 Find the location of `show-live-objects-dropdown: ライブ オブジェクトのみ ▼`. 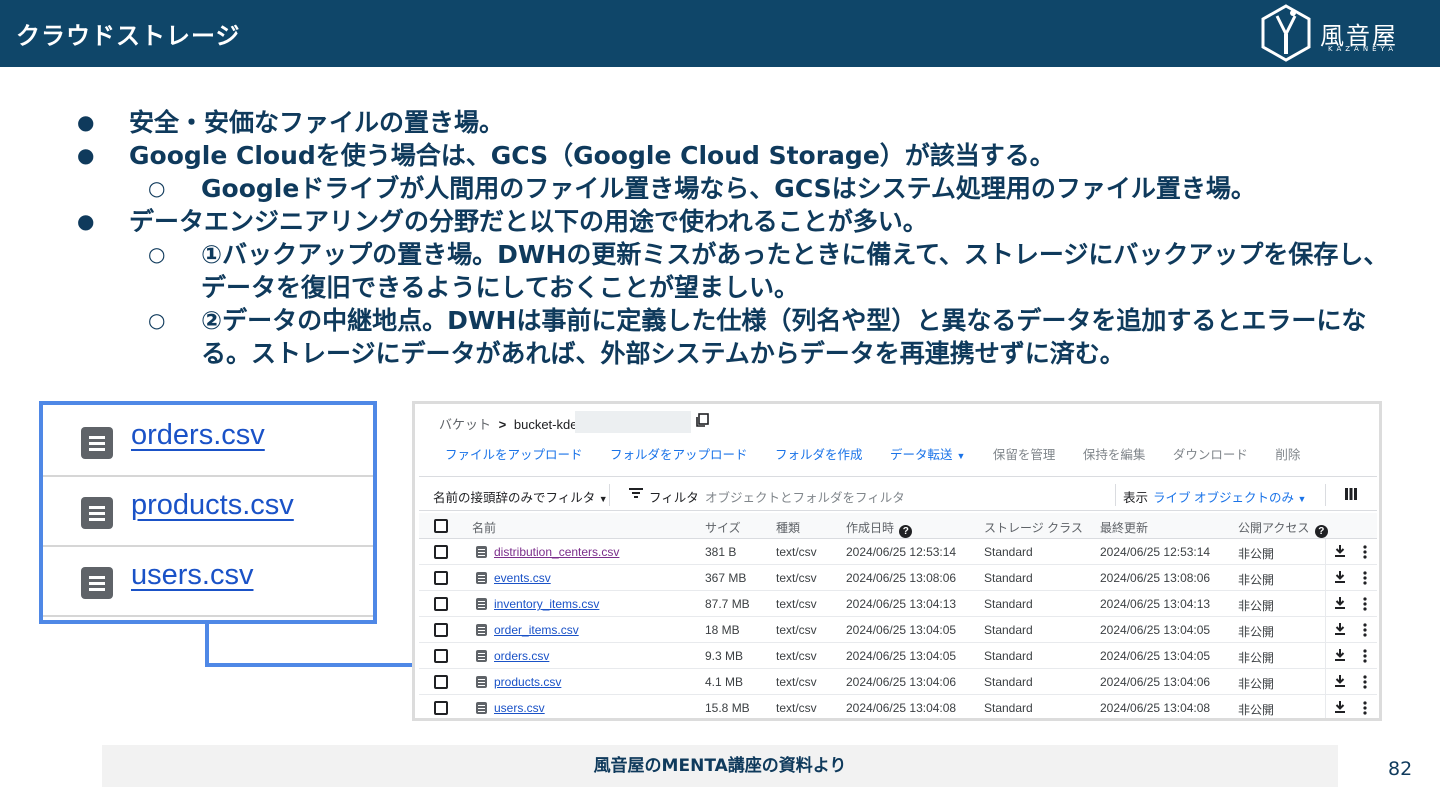

show-live-objects-dropdown: ライブ オブジェクトのみ ▼ is located at coordinates (1229, 496).